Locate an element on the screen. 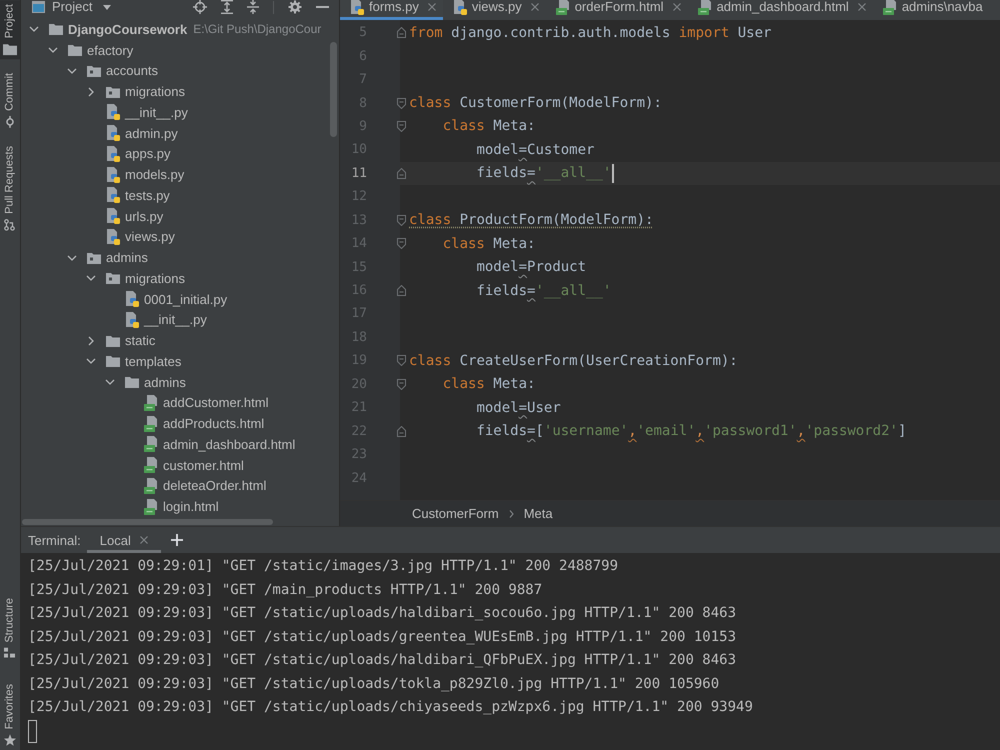 The width and height of the screenshot is (1000, 750). line-number: 11 is located at coordinates (359, 173).